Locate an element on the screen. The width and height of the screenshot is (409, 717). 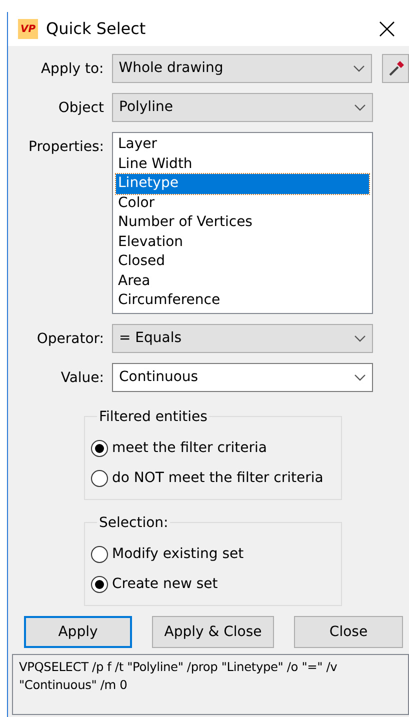
action-button: Close is located at coordinates (348, 632).